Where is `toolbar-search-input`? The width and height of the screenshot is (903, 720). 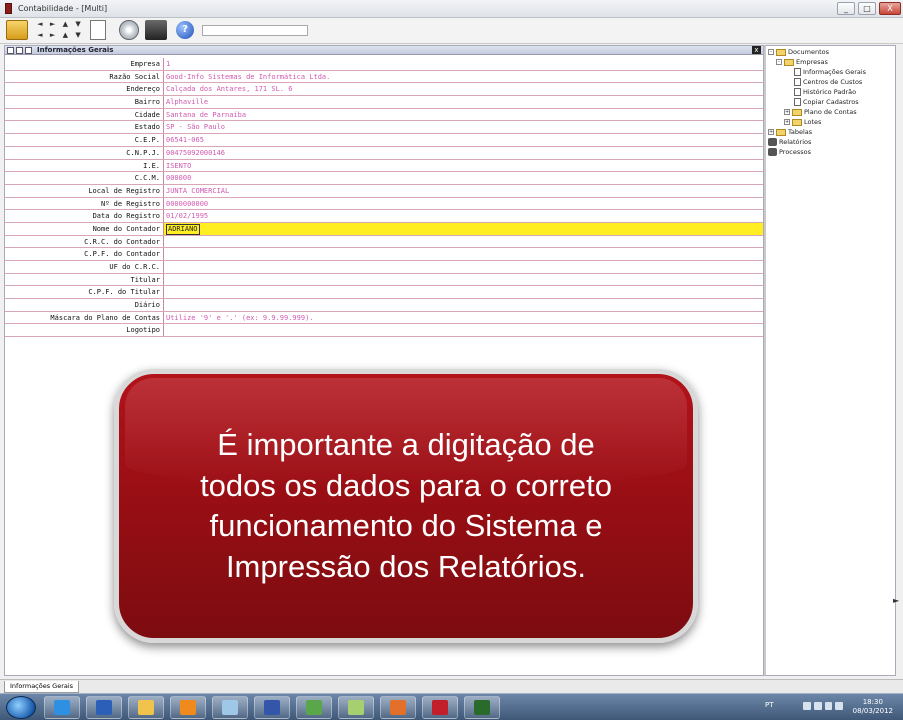
toolbar-search-input is located at coordinates (255, 30).